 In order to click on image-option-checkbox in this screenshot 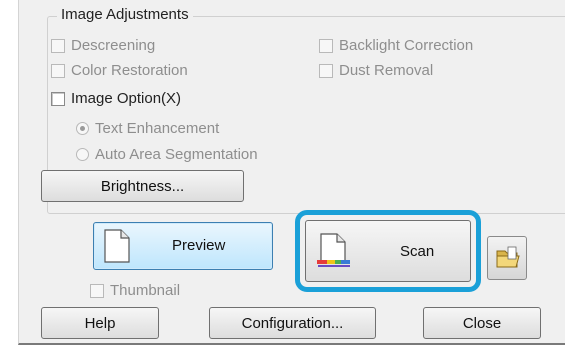, I will do `click(58, 98)`.